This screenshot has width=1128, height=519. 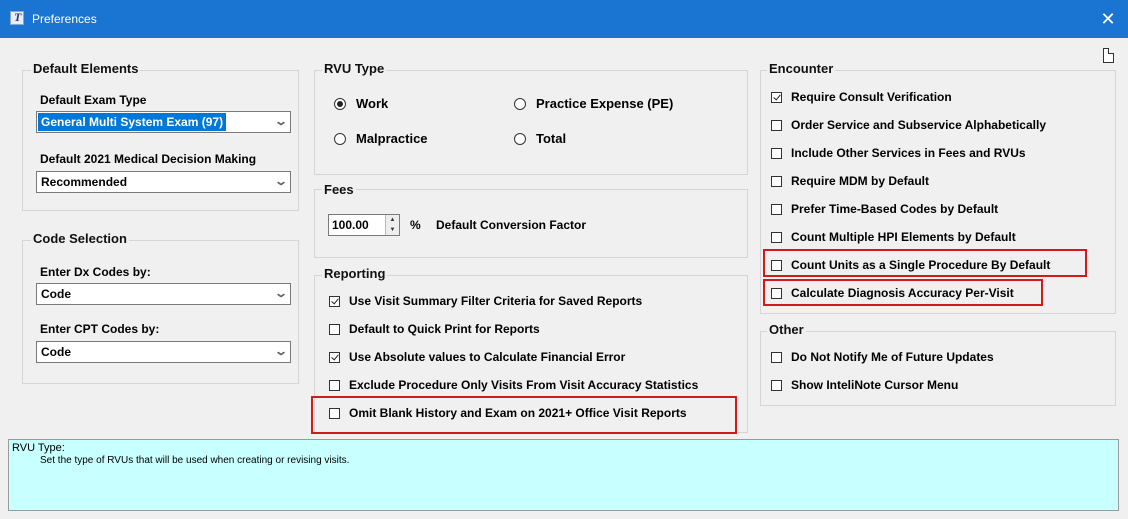 I want to click on encounter-checkbox-6: Count Multiple HPI Elements by Default, so click(x=893, y=237).